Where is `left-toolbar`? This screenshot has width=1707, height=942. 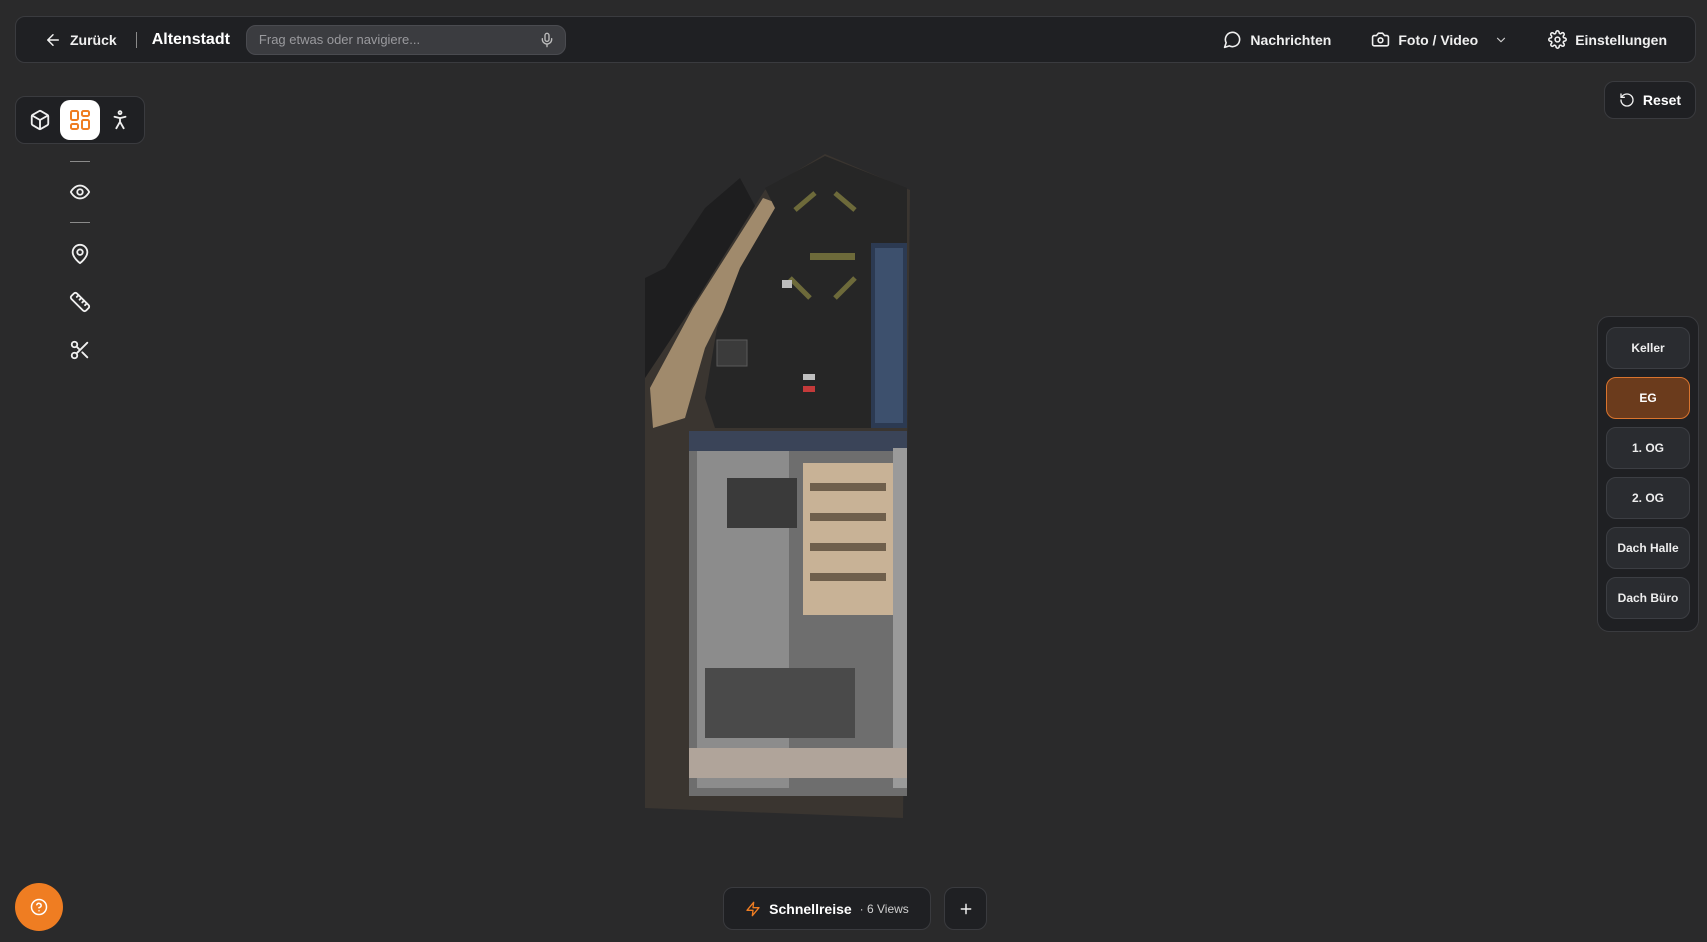
left-toolbar is located at coordinates (80, 259).